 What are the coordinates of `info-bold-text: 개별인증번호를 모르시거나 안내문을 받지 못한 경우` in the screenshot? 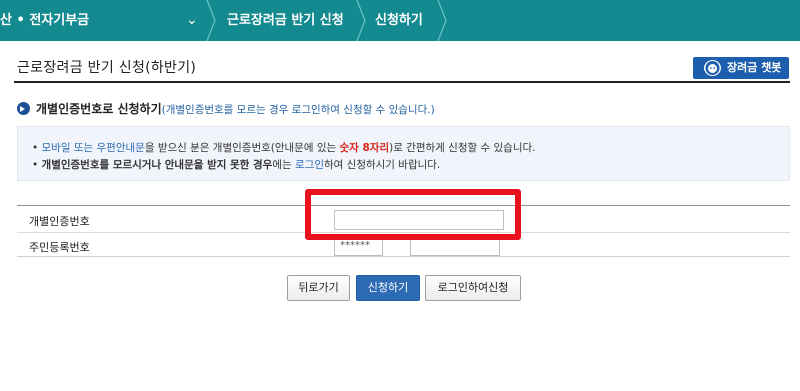 It's located at (157, 165).